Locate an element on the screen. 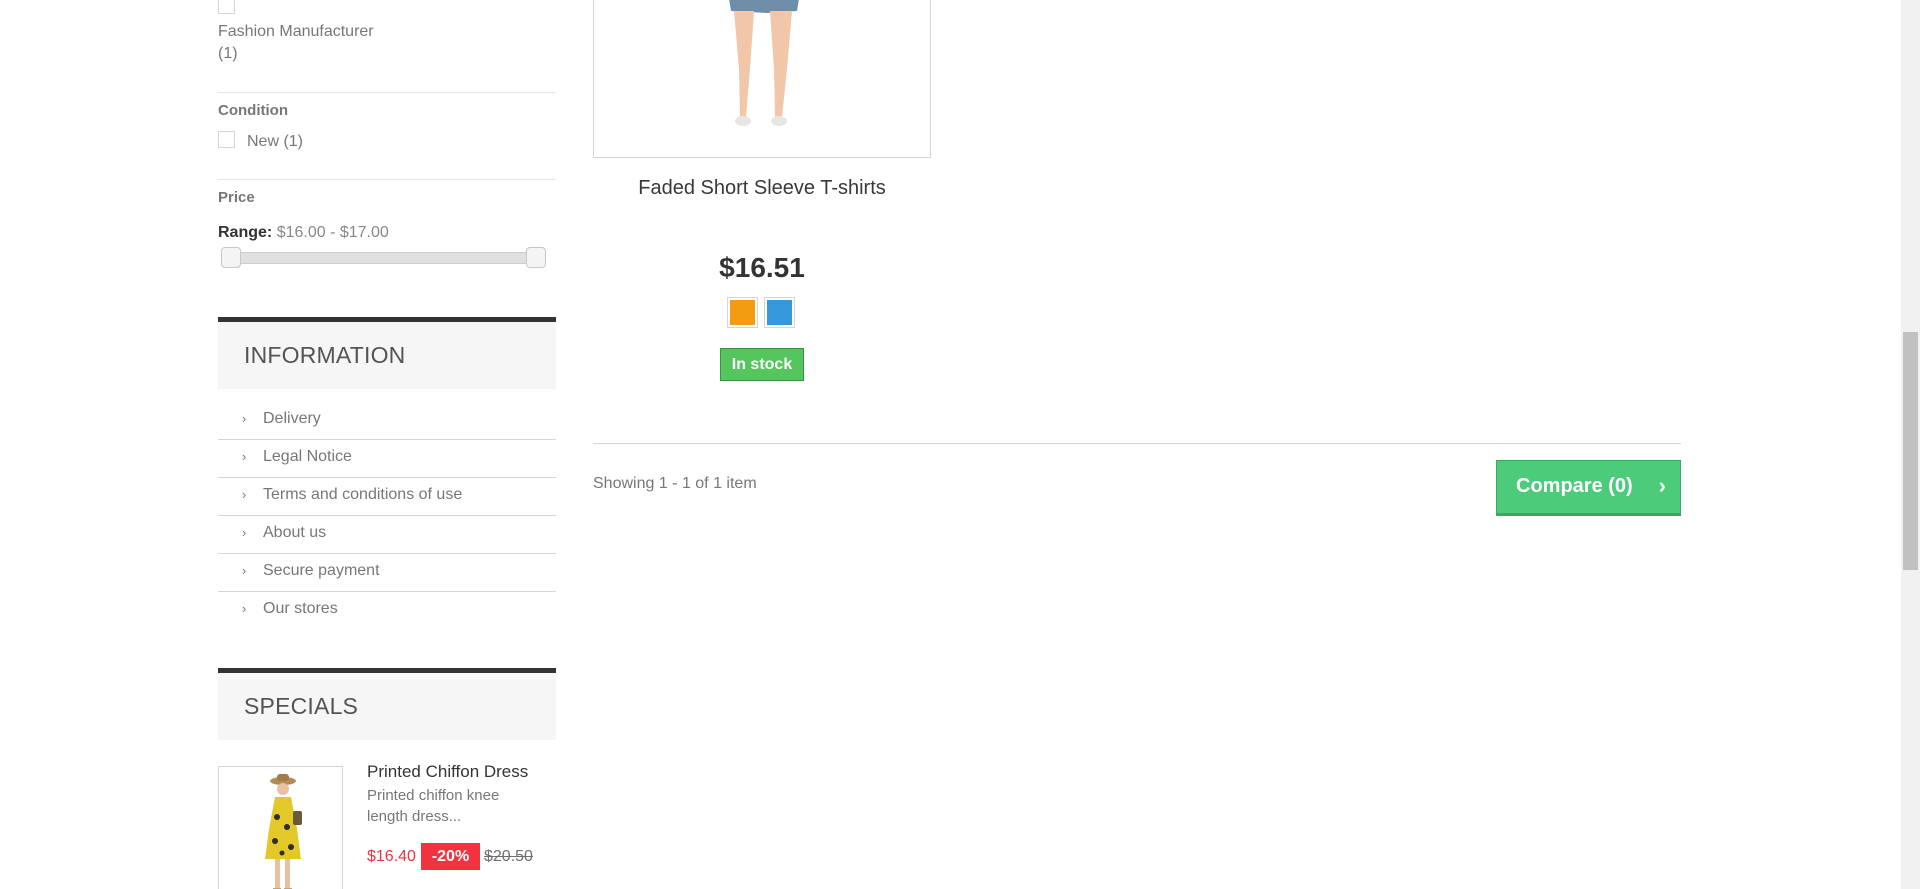 The image size is (1920, 889). info-link-terms: › Terms and conditions of use is located at coordinates (387, 497).